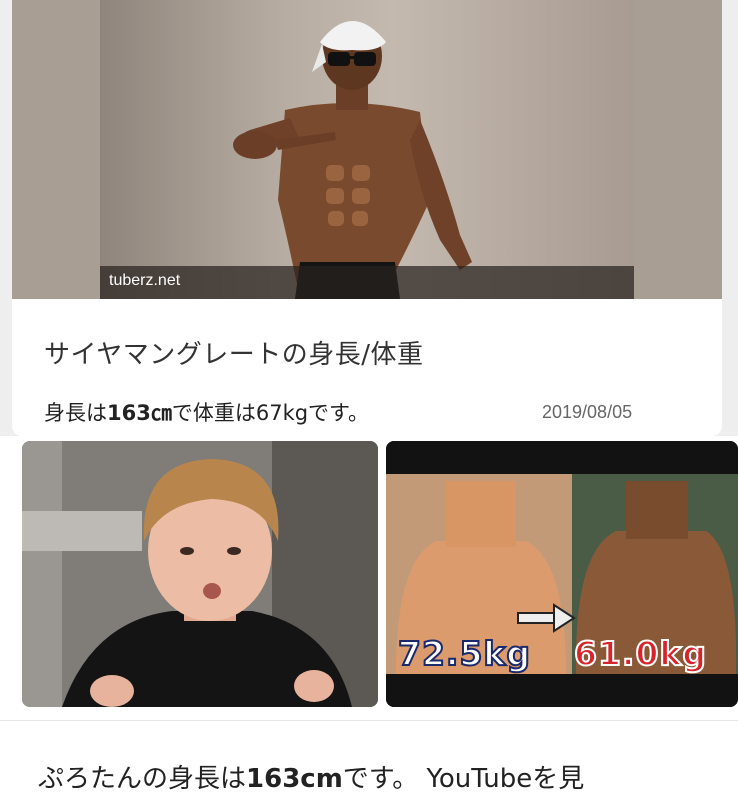 This screenshot has width=738, height=800. Describe the element at coordinates (369, 720) in the screenshot. I see `divider` at that location.